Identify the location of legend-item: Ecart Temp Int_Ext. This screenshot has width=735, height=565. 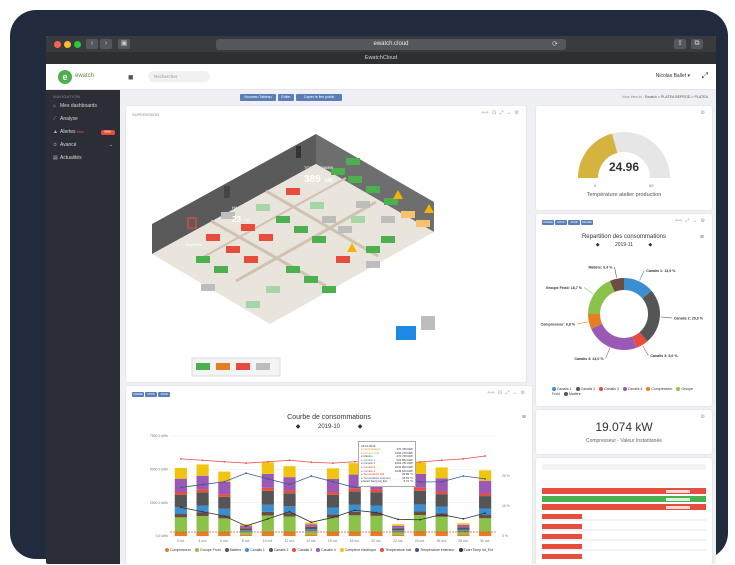
(475, 550).